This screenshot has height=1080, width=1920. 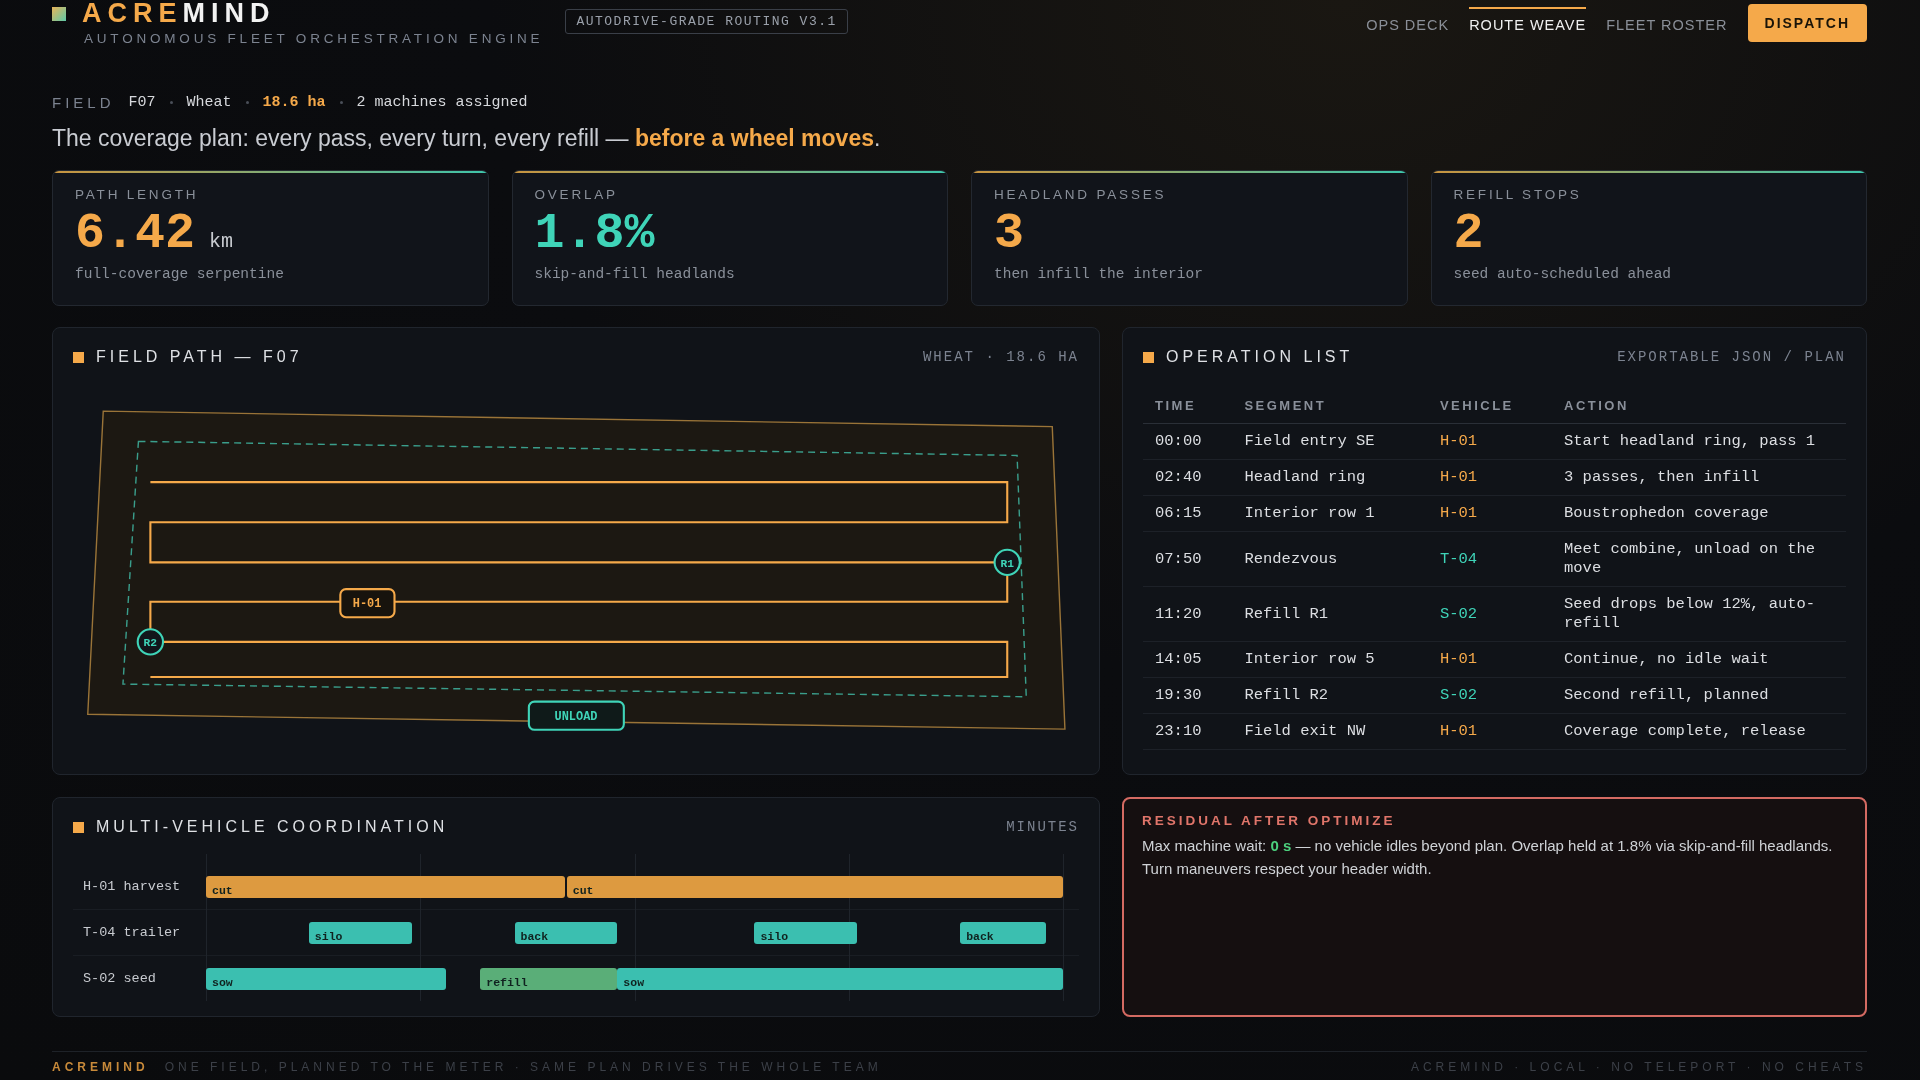 I want to click on nav-tab: OPS DECK, so click(x=1408, y=23).